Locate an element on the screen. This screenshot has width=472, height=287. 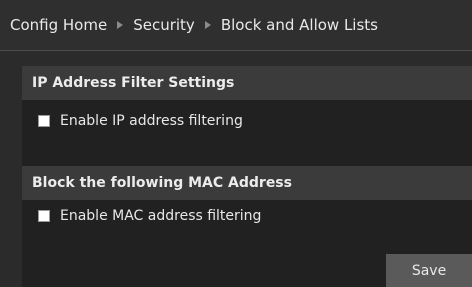
breadcrumb-config-home: Config Home is located at coordinates (58, 25).